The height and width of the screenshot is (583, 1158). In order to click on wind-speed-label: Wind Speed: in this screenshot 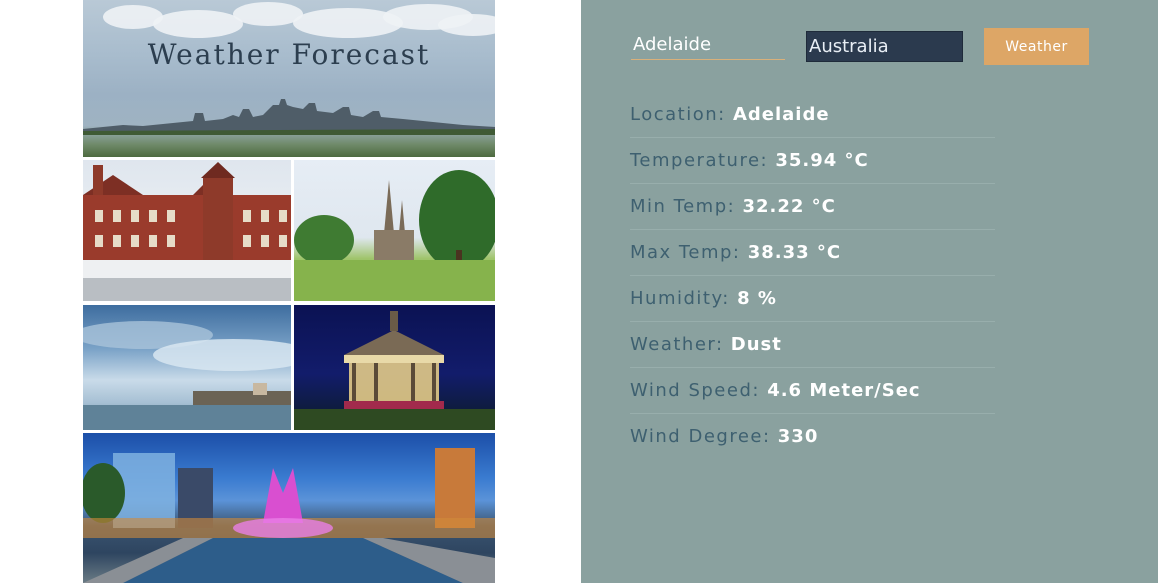, I will do `click(695, 390)`.